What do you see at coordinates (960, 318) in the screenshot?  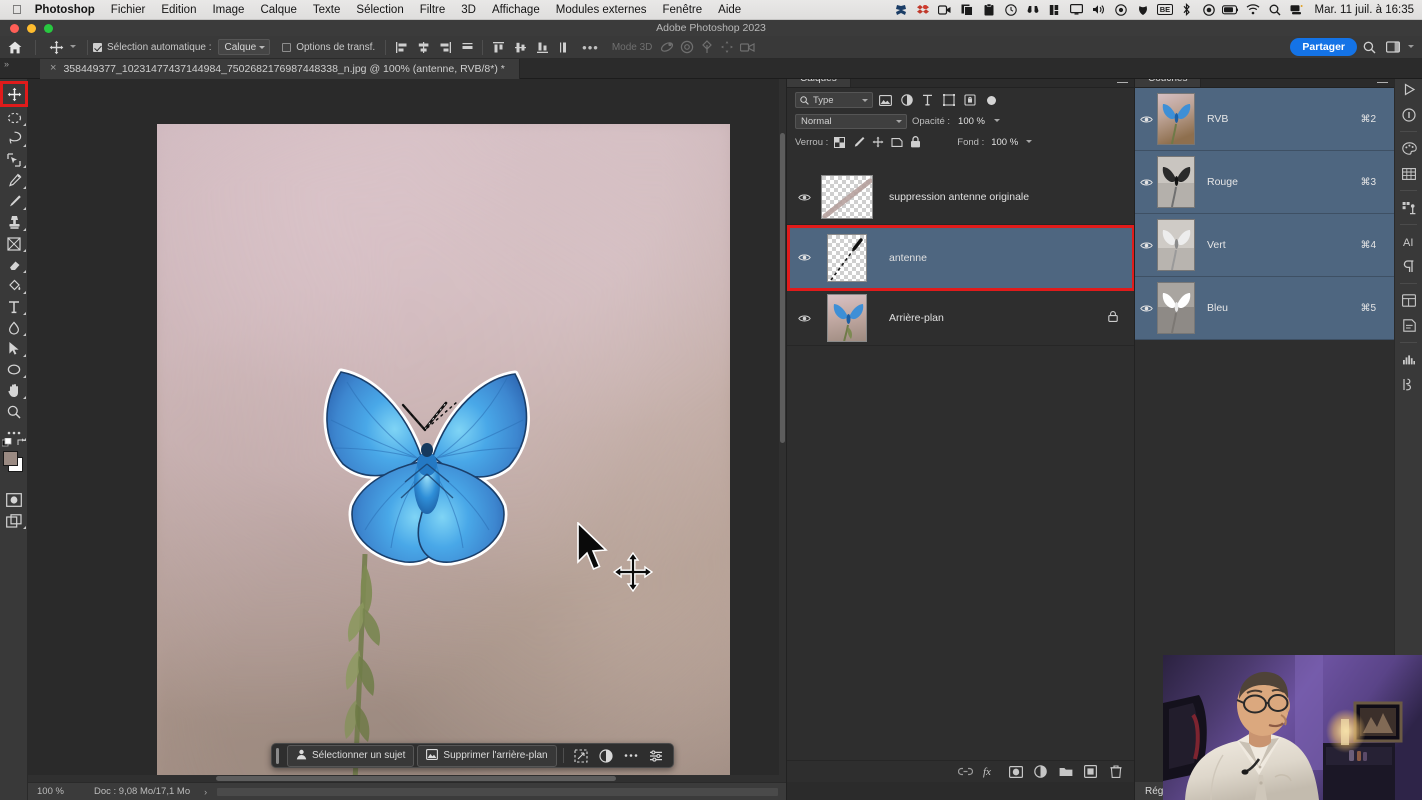 I see `table-row: Arrière-plan` at bounding box center [960, 318].